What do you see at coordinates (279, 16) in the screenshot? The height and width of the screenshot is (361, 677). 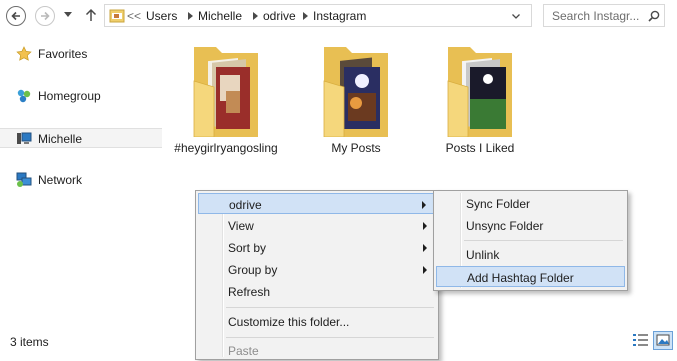 I see `breadcrumb-odrive: odrive` at bounding box center [279, 16].